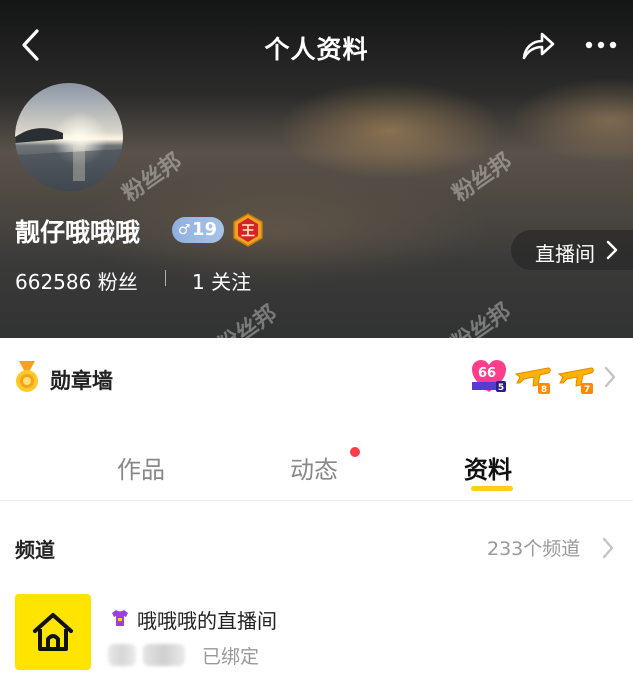  What do you see at coordinates (165, 278) in the screenshot?
I see `stat-divider` at bounding box center [165, 278].